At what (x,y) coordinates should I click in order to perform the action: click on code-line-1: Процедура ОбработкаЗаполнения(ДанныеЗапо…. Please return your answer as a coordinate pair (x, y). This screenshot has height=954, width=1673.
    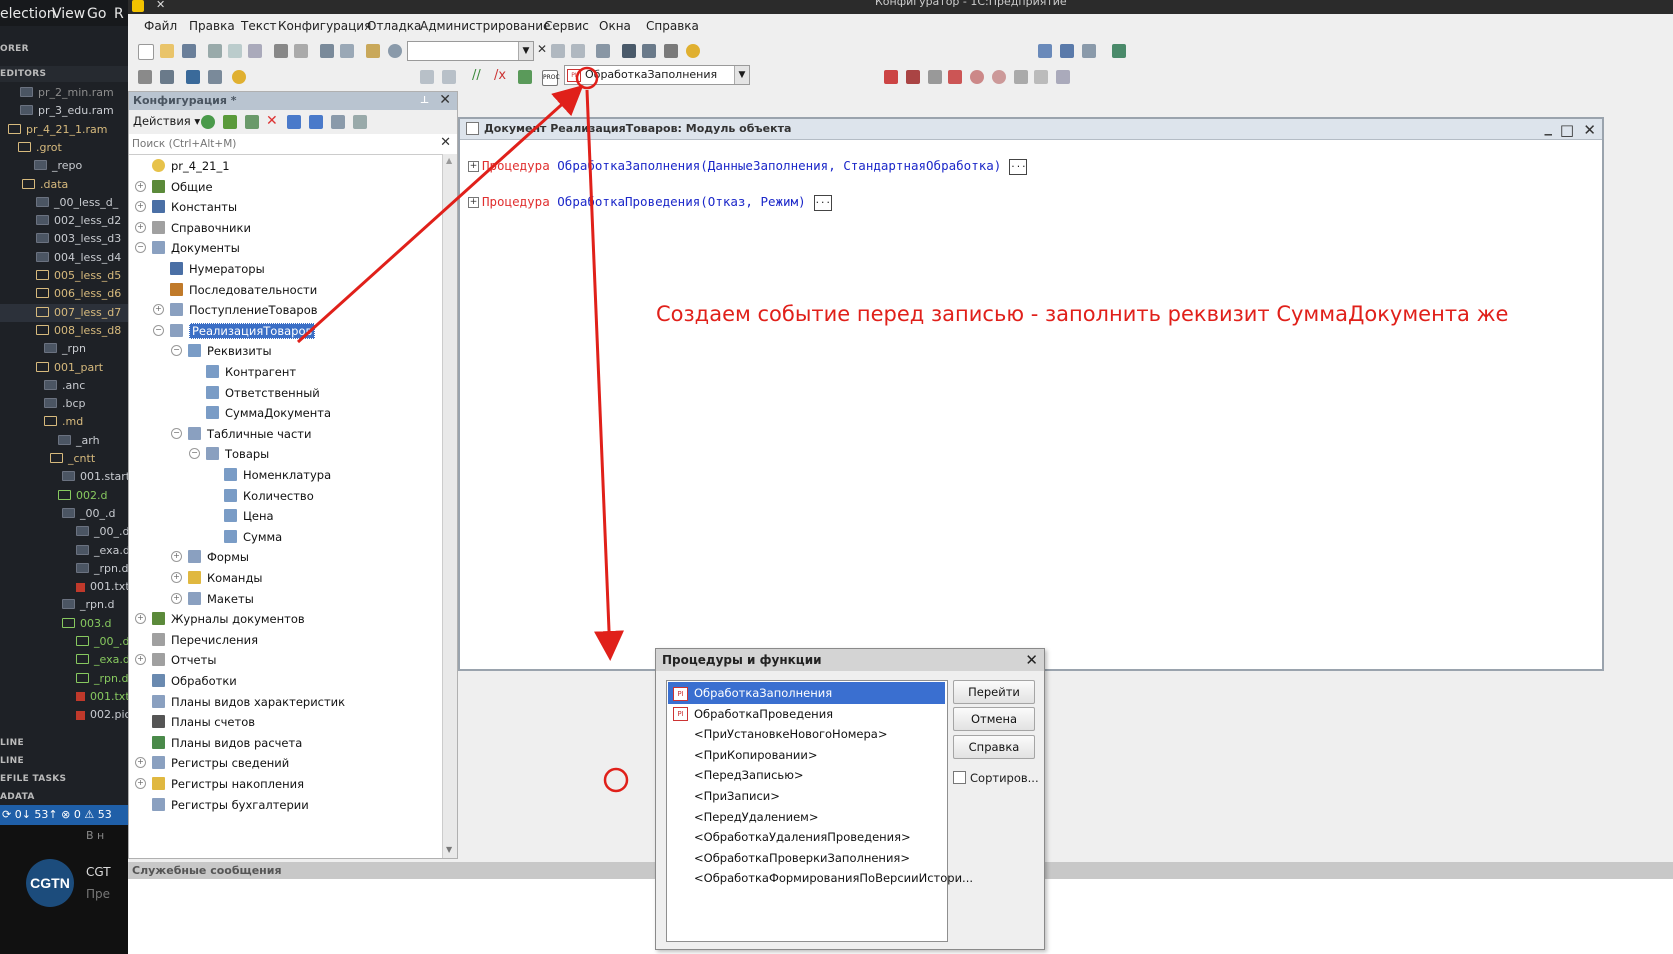
    Looking at the image, I should click on (755, 166).